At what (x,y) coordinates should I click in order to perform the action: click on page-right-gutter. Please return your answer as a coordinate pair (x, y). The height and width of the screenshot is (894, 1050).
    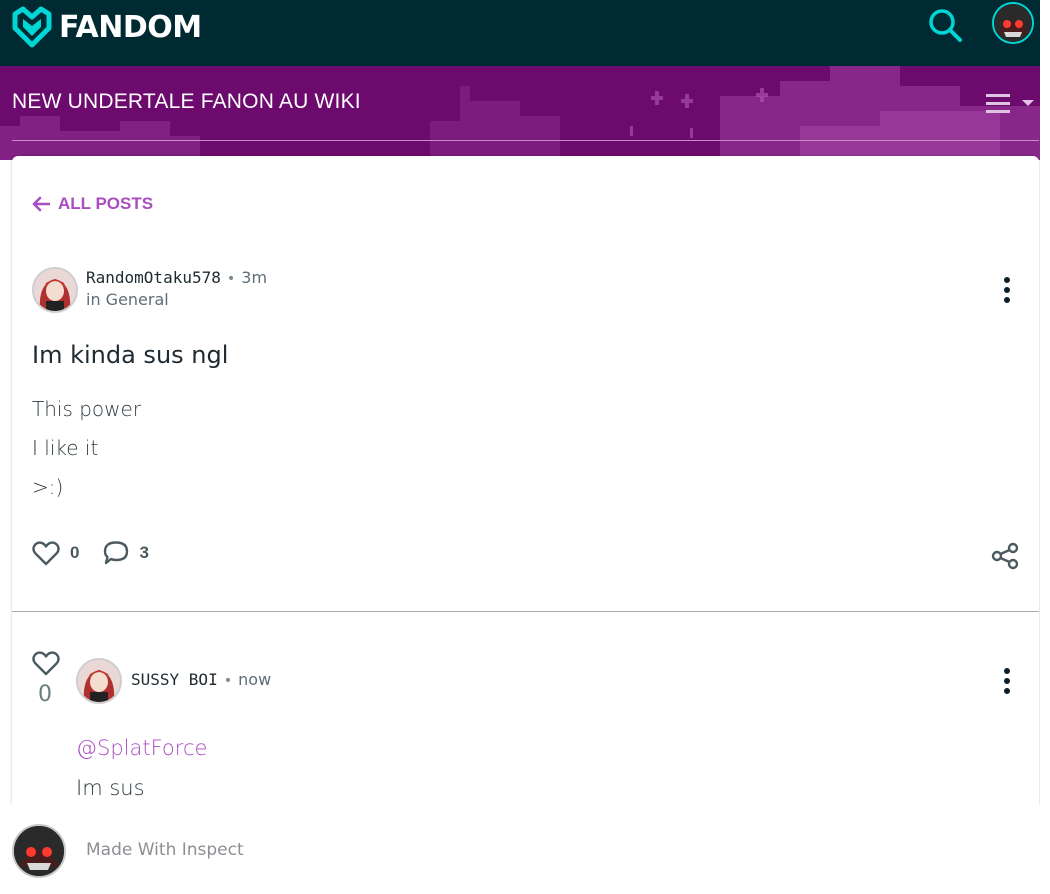
    Looking at the image, I should click on (1045, 447).